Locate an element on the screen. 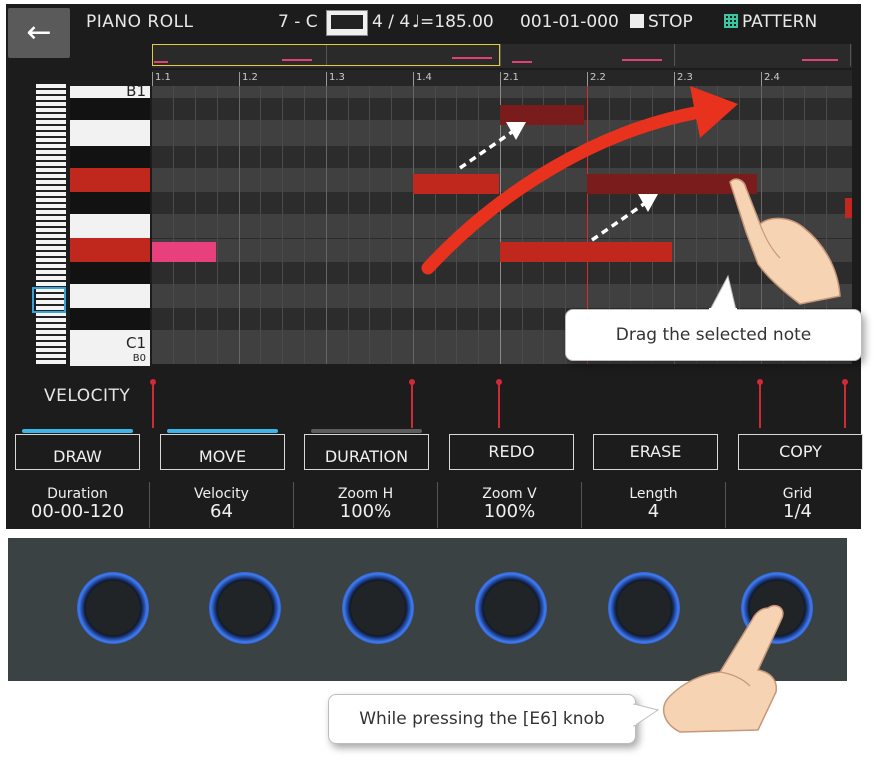 This screenshot has height=768, width=890. keyboard-range-indicator is located at coordinates (49, 300).